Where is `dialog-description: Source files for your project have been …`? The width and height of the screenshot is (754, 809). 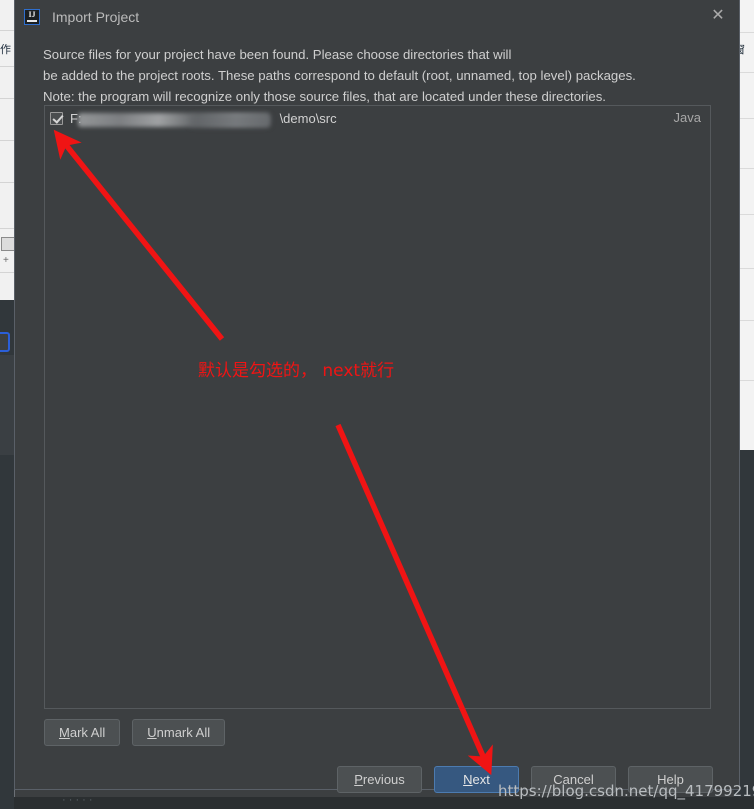 dialog-description: Source files for your project have been … is located at coordinates (373, 75).